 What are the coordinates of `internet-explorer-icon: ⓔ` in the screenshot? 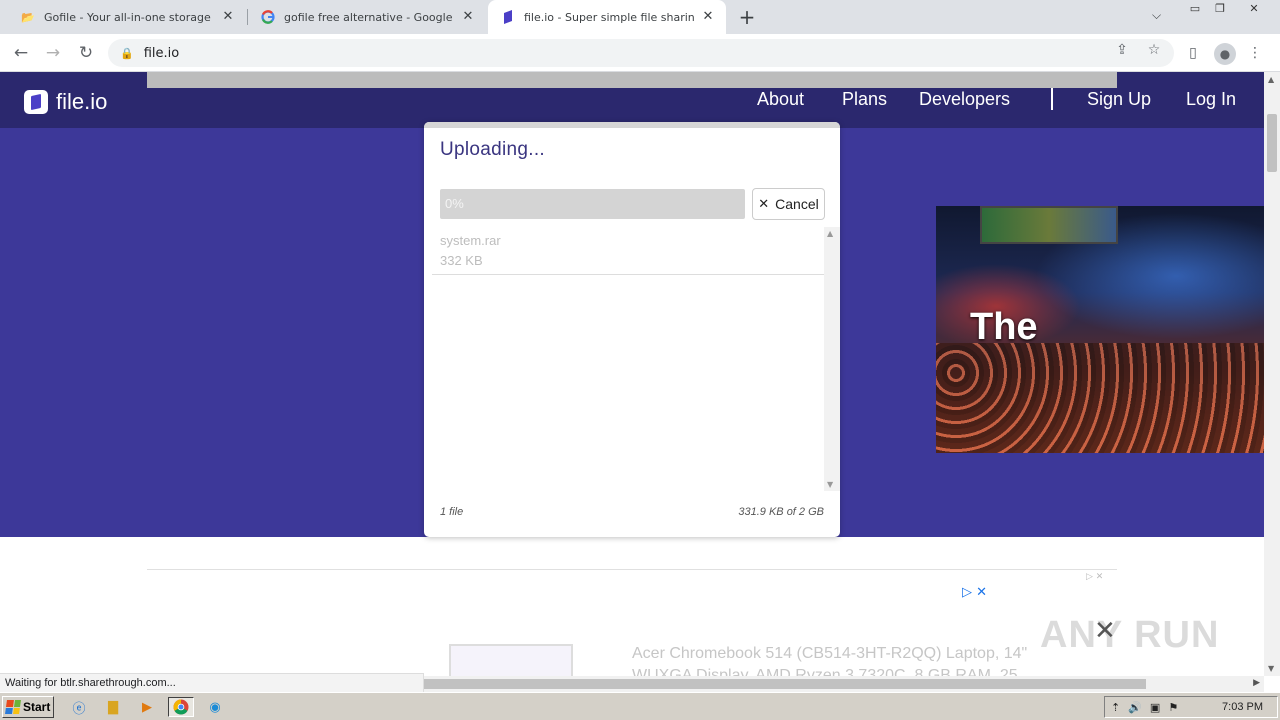 It's located at (79, 707).